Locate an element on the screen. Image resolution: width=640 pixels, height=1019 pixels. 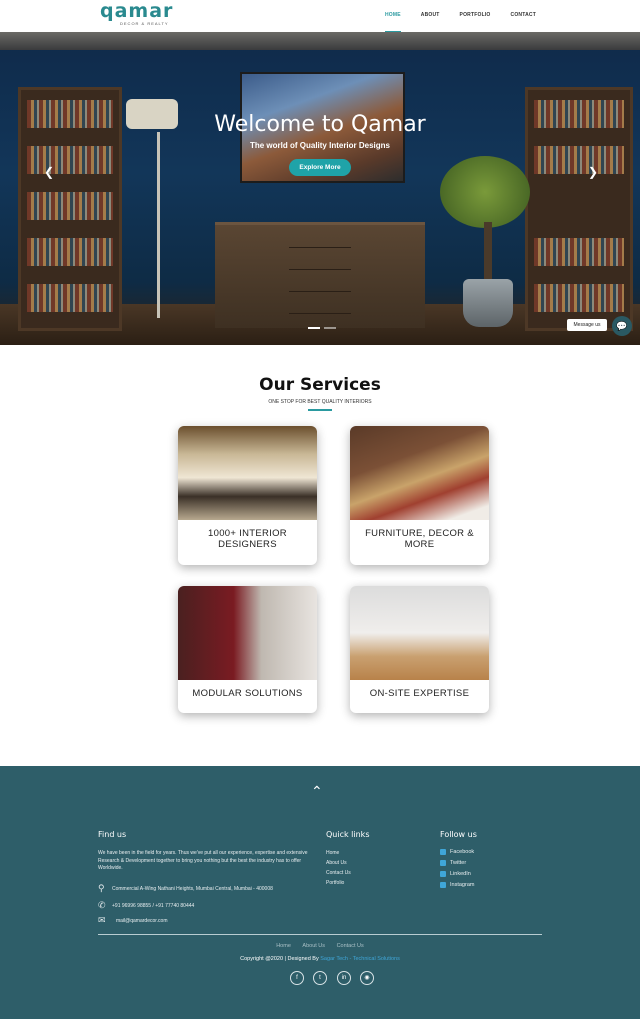
services-title: Our Services is located at coordinates (320, 385).